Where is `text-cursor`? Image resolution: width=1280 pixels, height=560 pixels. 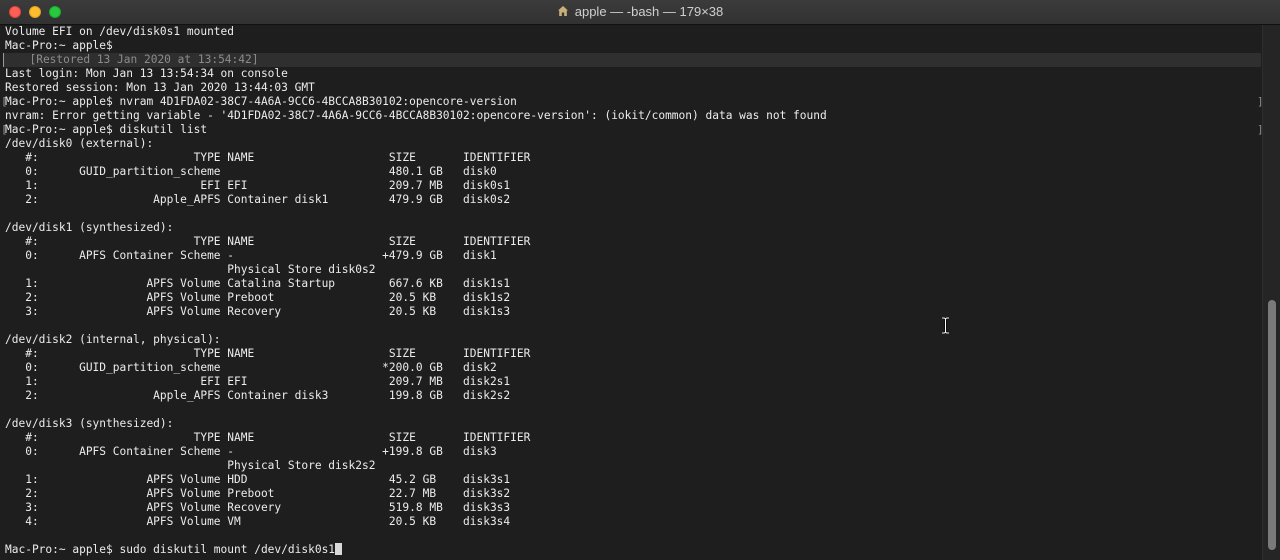 text-cursor is located at coordinates (339, 549).